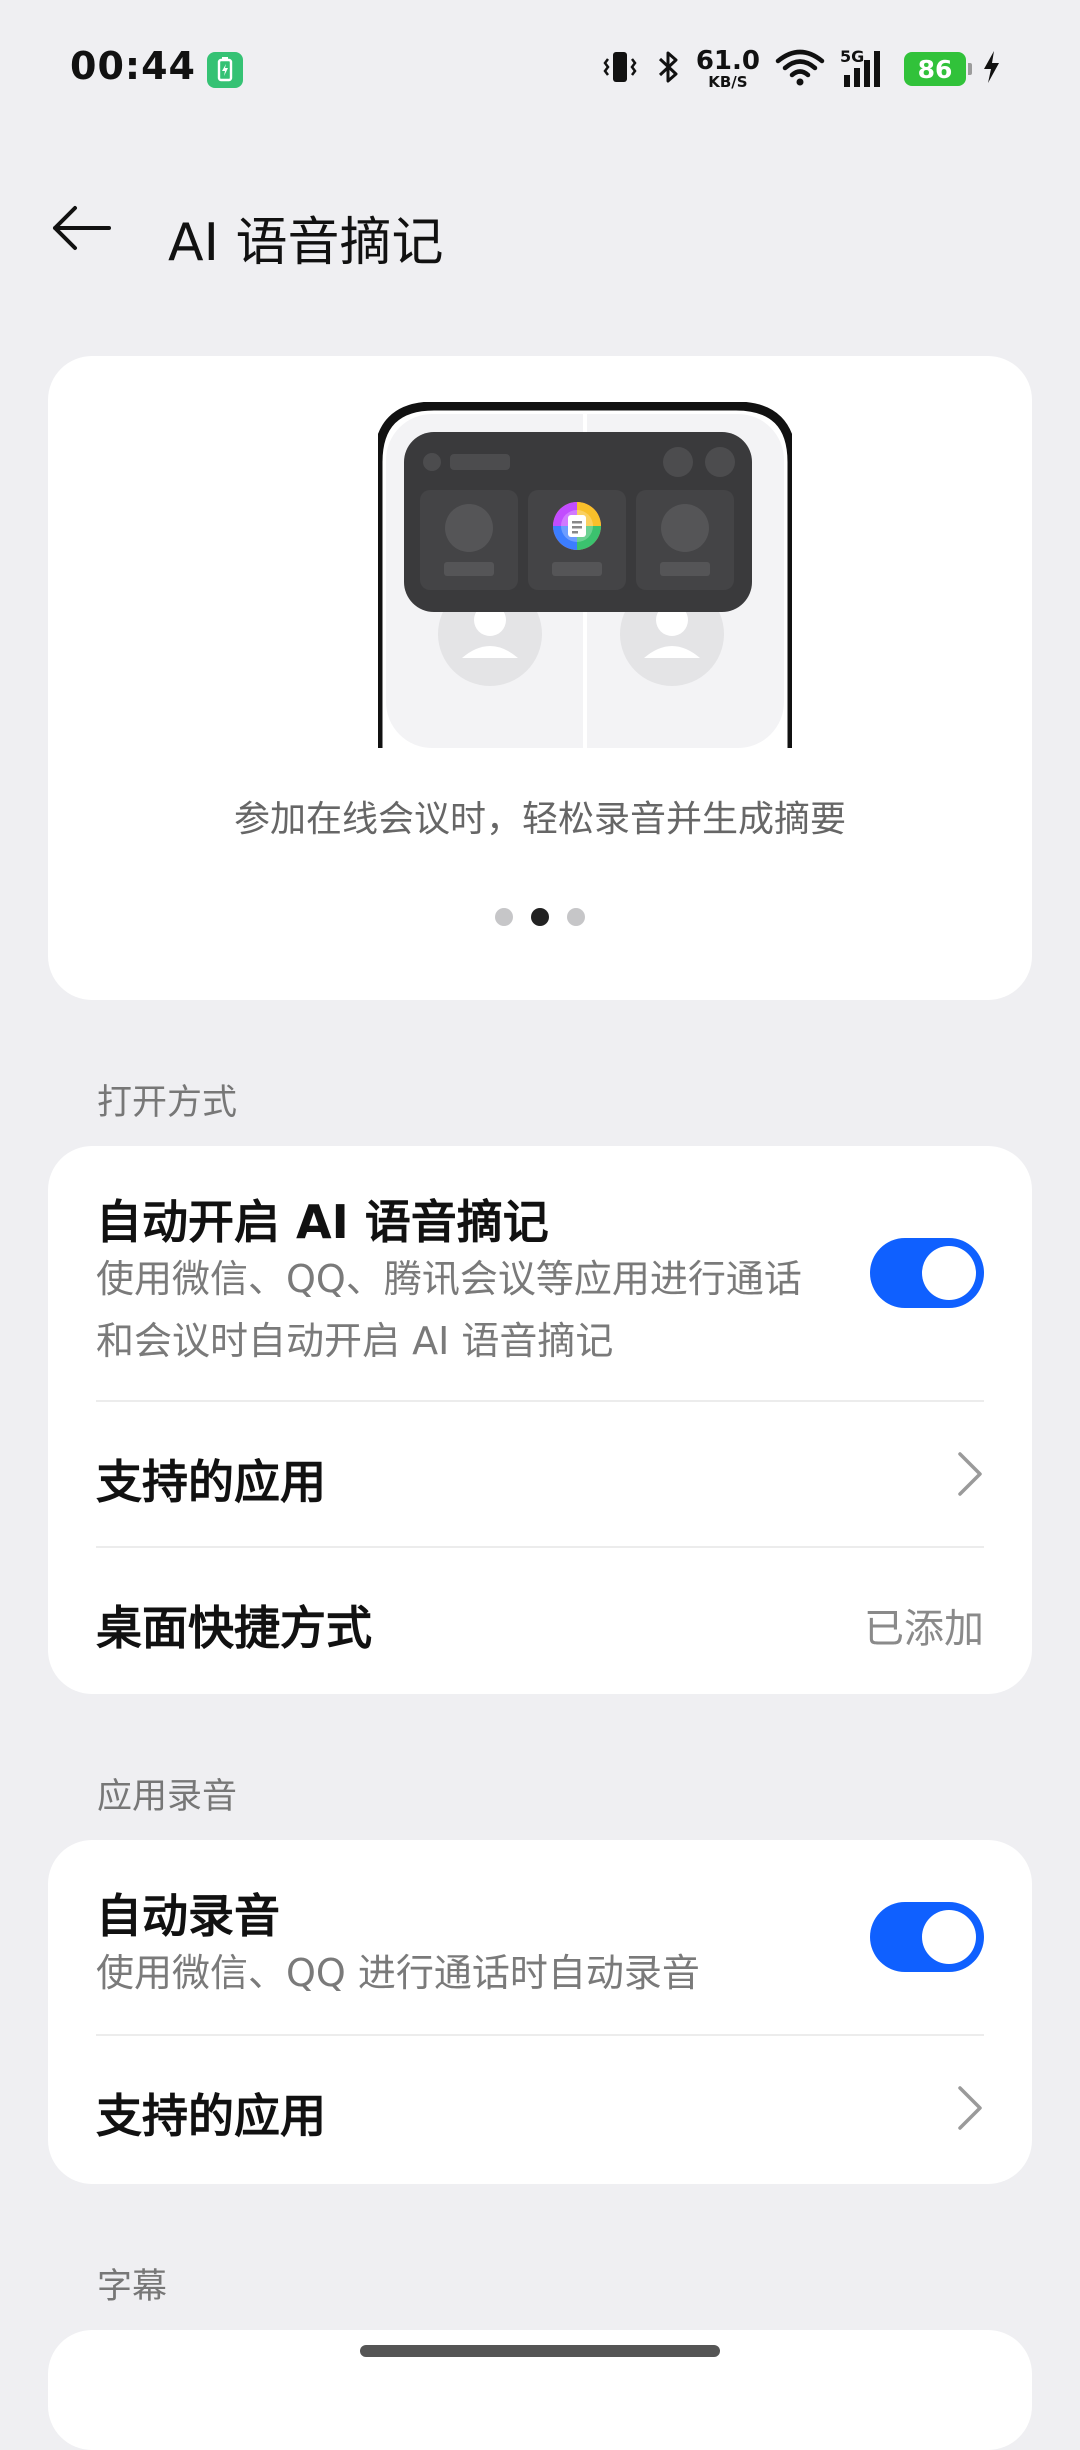 The width and height of the screenshot is (1080, 2450). I want to click on page-title: AI 语音摘记, so click(306, 243).